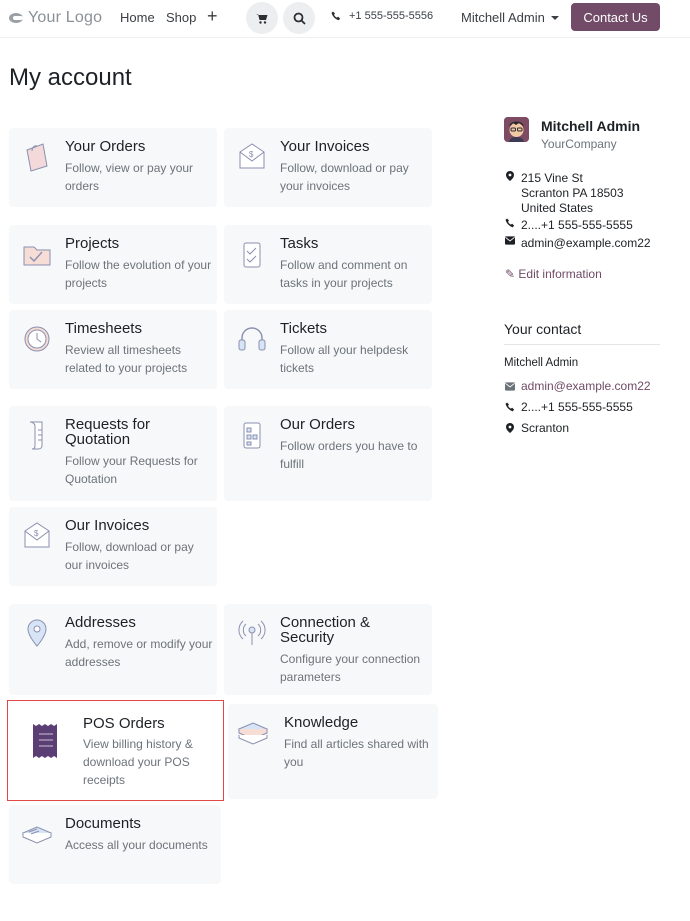 The height and width of the screenshot is (921, 690). I want to click on card-title: Addresses, so click(100, 622).